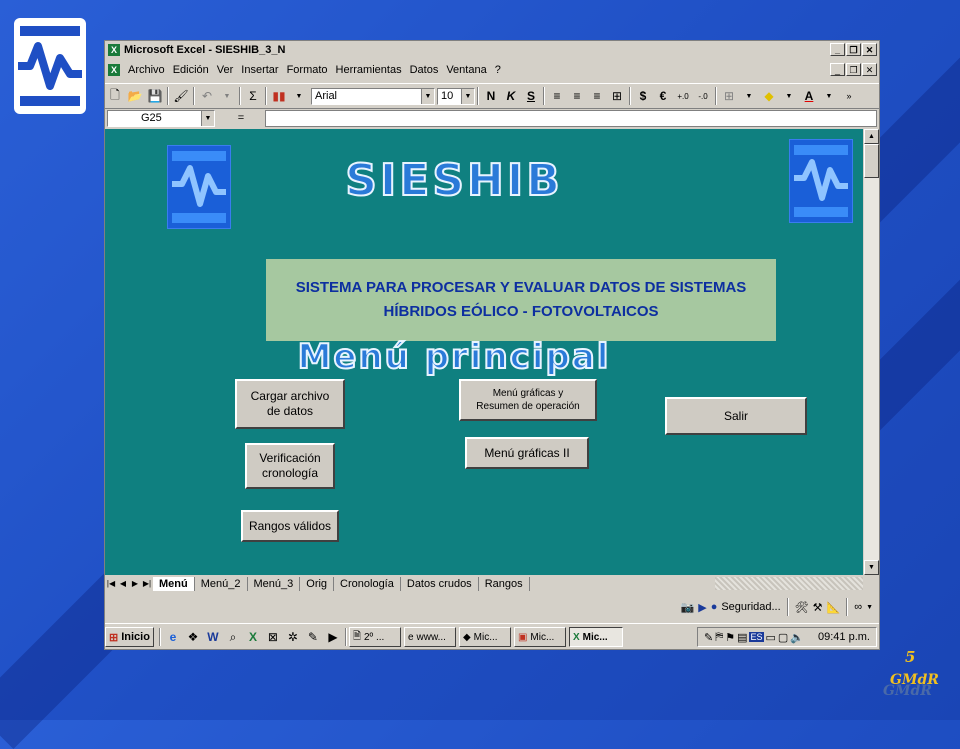 The width and height of the screenshot is (960, 749). I want to click on clock: 09:41 p.m., so click(844, 637).